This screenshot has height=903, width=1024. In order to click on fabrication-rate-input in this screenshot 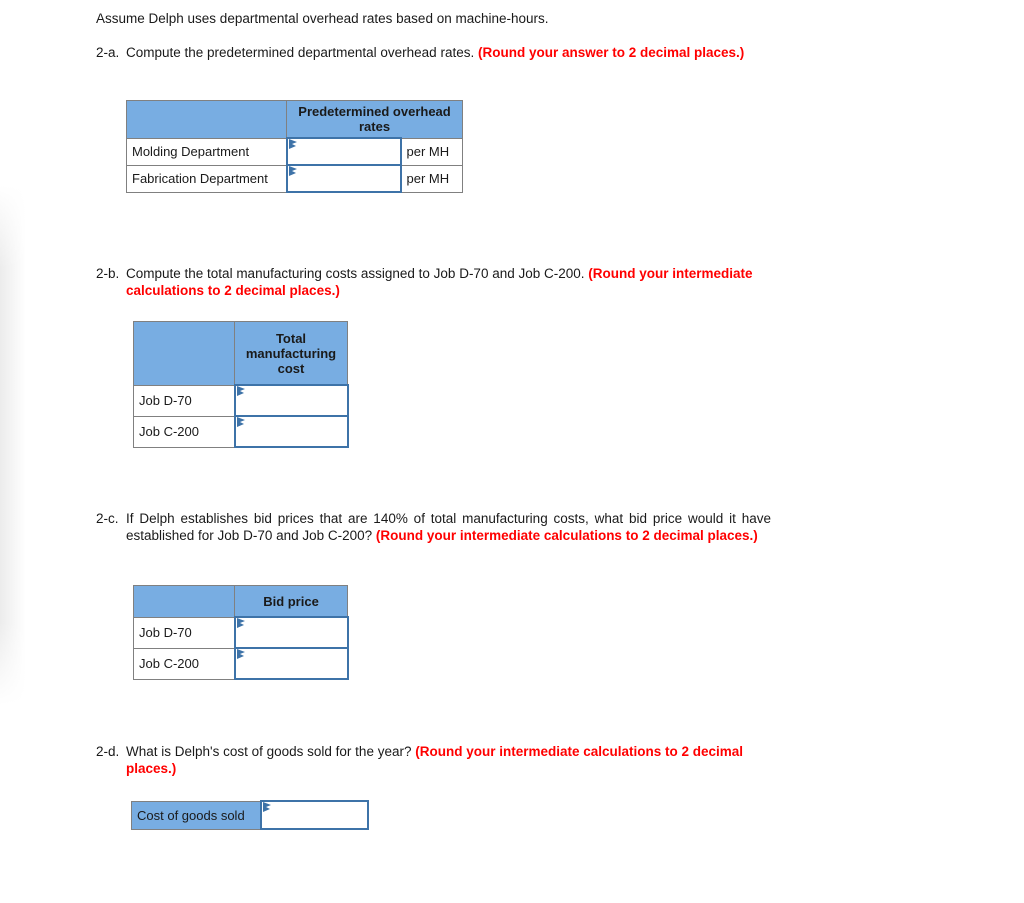, I will do `click(343, 178)`.